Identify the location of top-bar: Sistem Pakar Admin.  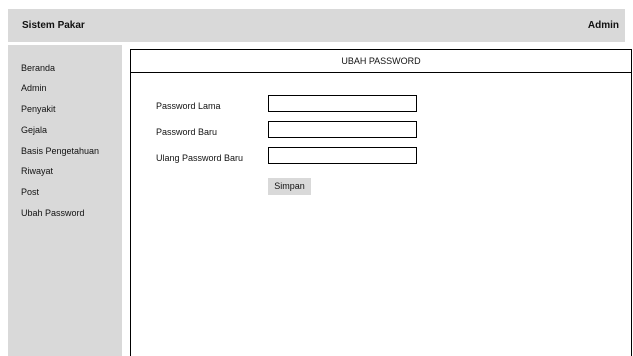
(316, 25).